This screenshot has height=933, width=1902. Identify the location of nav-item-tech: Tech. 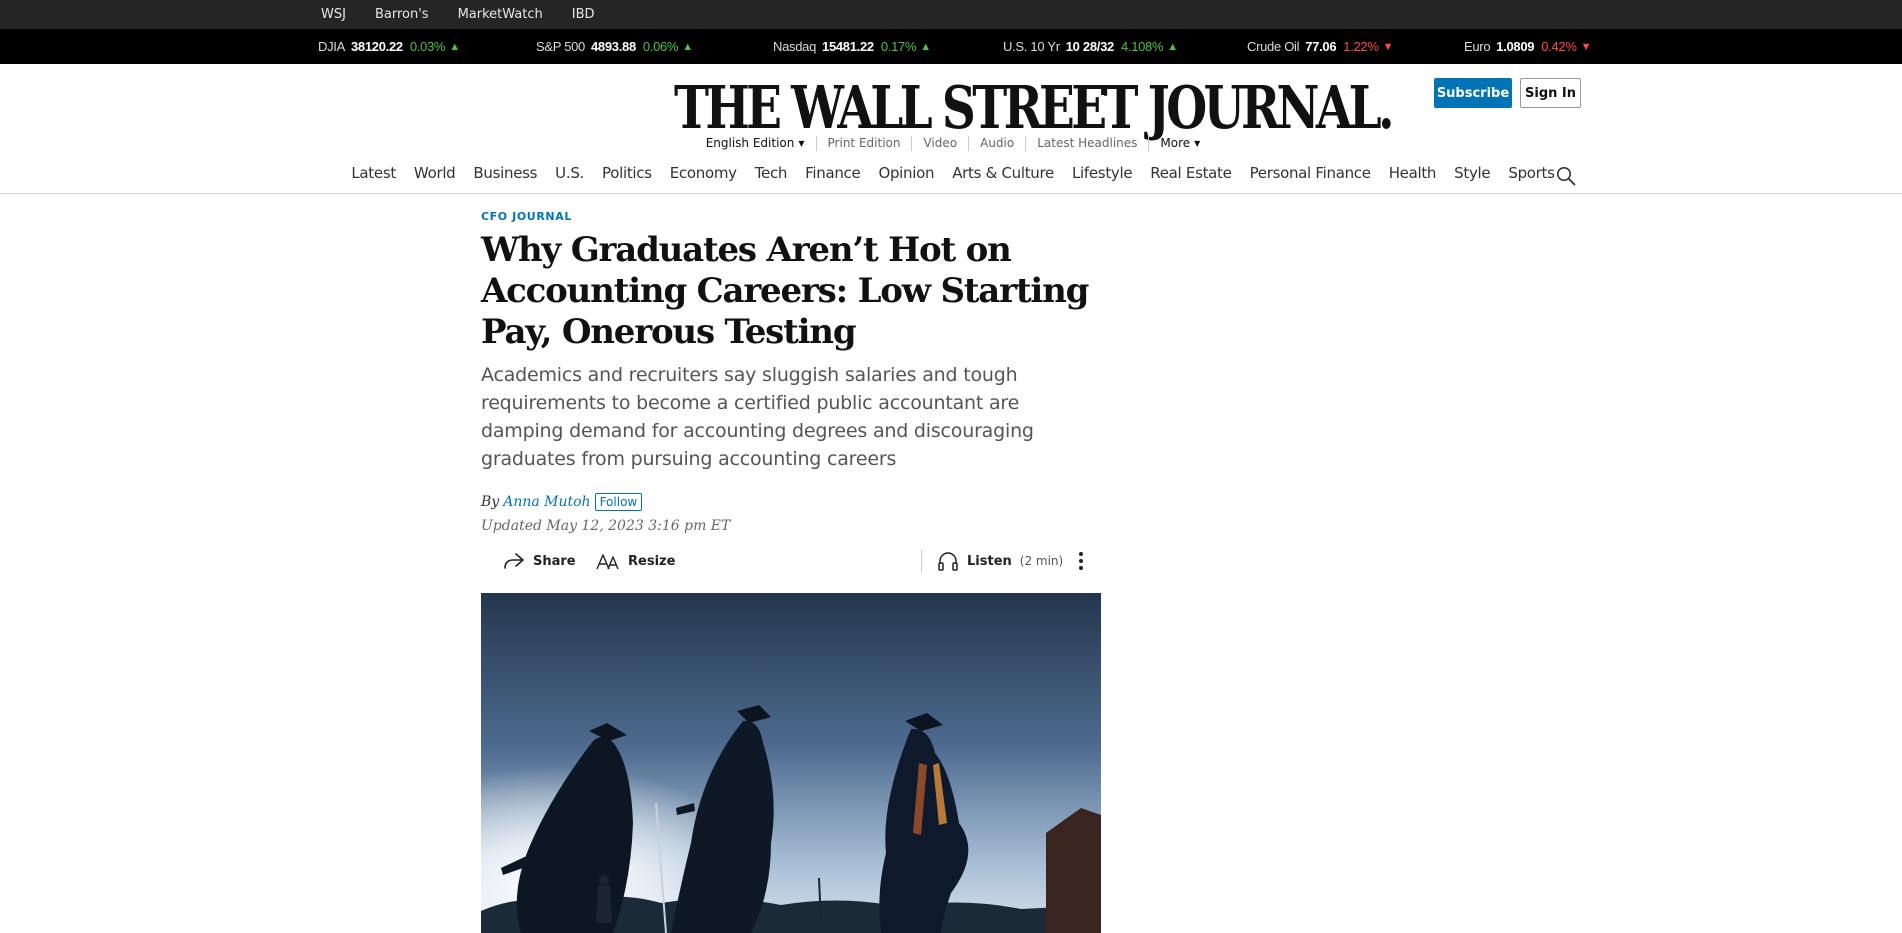
(771, 173).